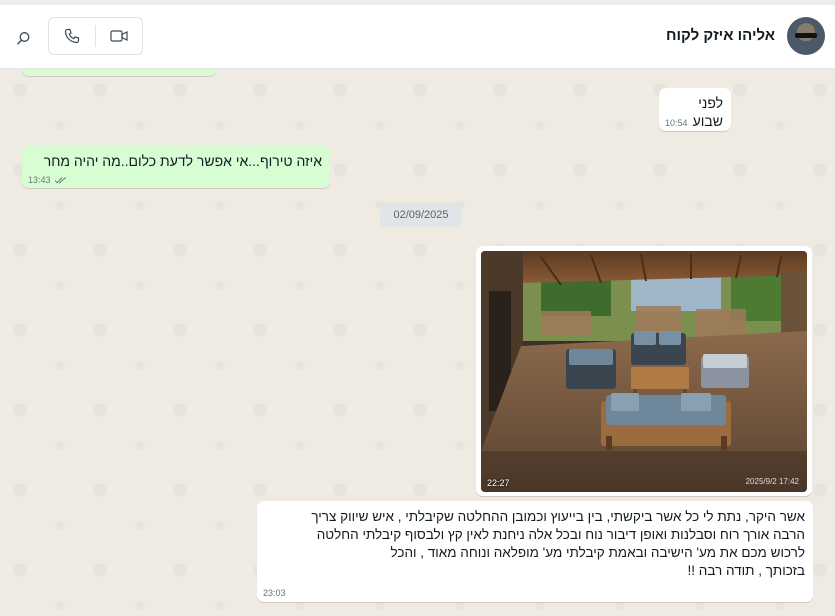 This screenshot has height=616, width=835. I want to click on video-call-button, so click(119, 36).